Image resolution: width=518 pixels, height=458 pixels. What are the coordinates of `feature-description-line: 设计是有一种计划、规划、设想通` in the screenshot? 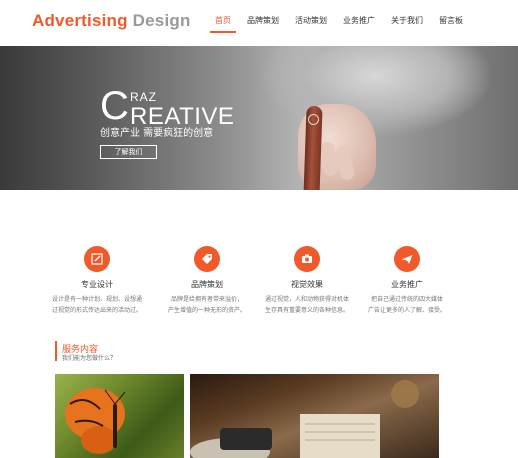 It's located at (96, 299).